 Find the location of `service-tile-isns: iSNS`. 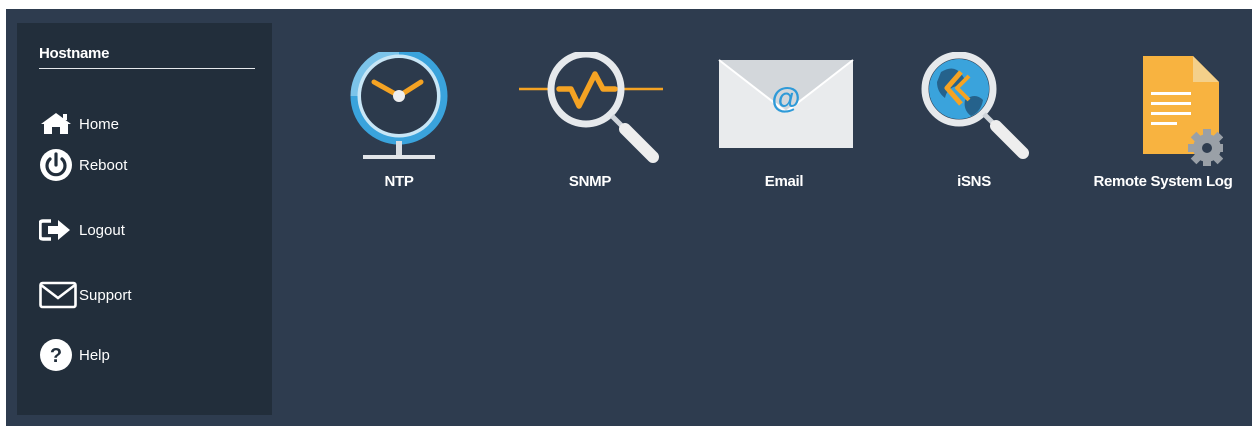

service-tile-isns: iSNS is located at coordinates (974, 121).